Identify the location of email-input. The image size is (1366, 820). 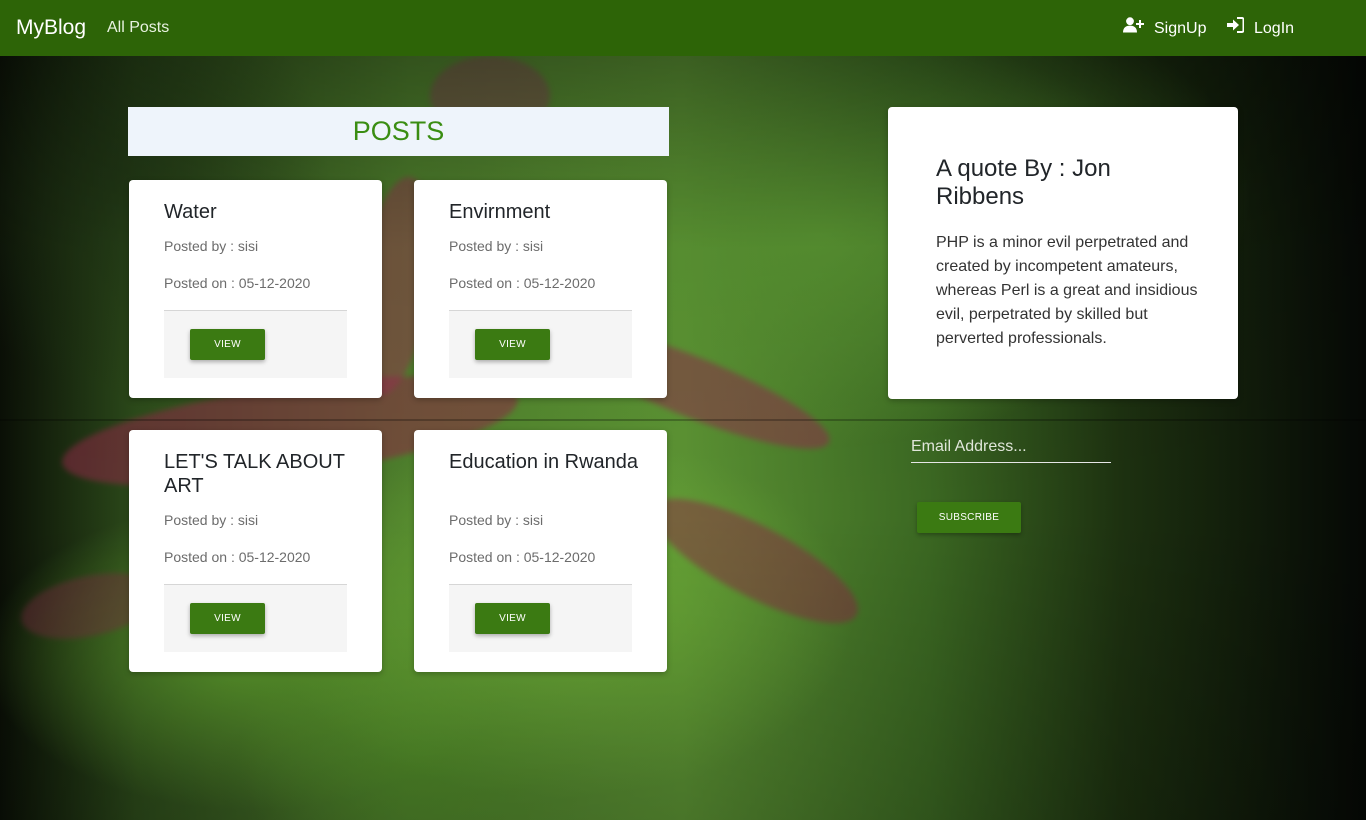
(1011, 447).